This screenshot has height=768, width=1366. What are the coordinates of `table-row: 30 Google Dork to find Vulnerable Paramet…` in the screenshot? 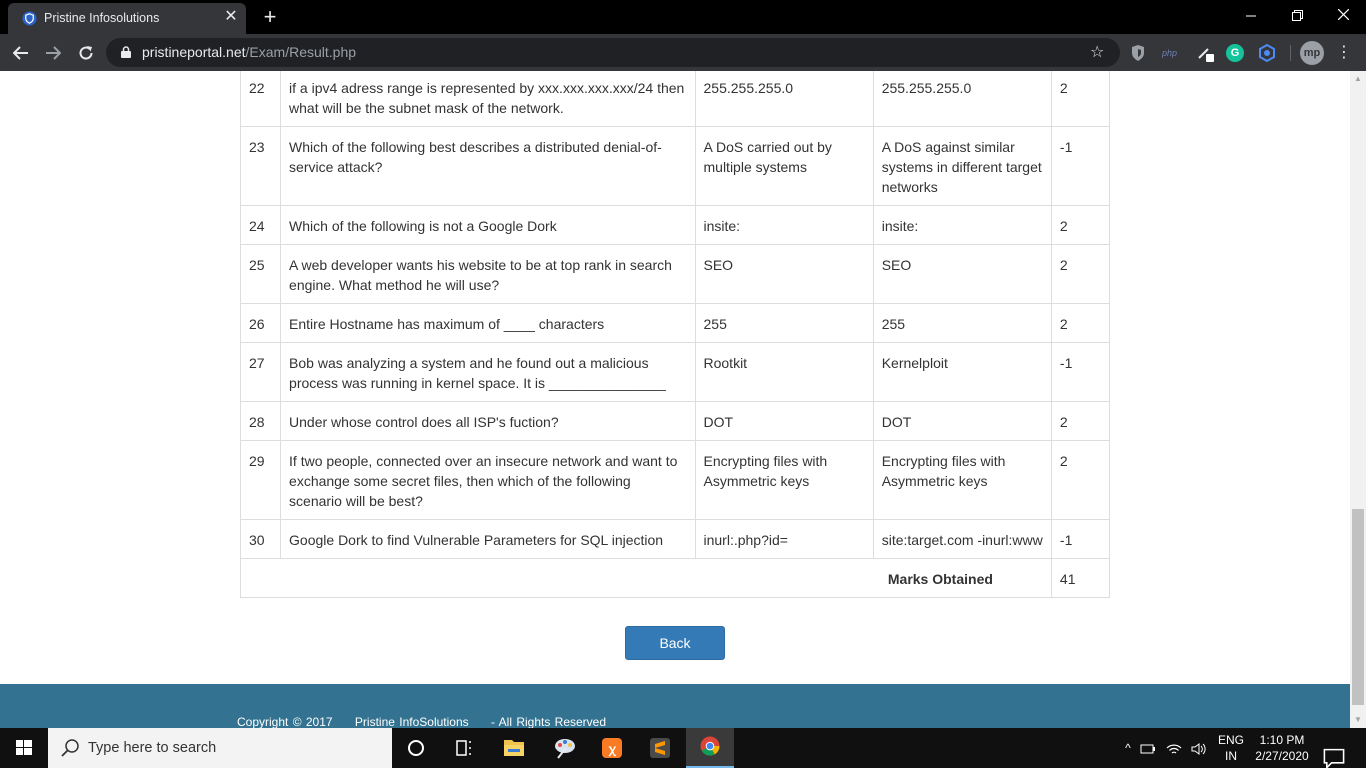 It's located at (675, 539).